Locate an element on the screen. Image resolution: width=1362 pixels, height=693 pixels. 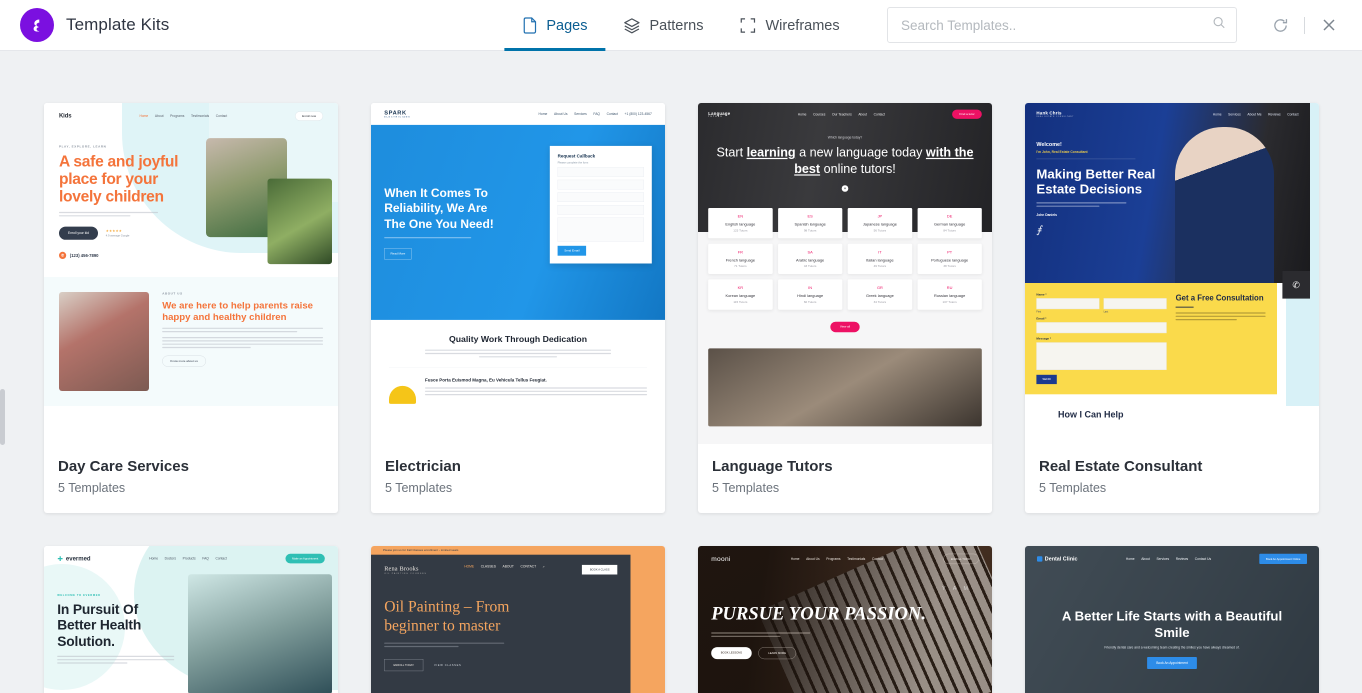
tab-wireframes: Wireframes is located at coordinates (790, 25).